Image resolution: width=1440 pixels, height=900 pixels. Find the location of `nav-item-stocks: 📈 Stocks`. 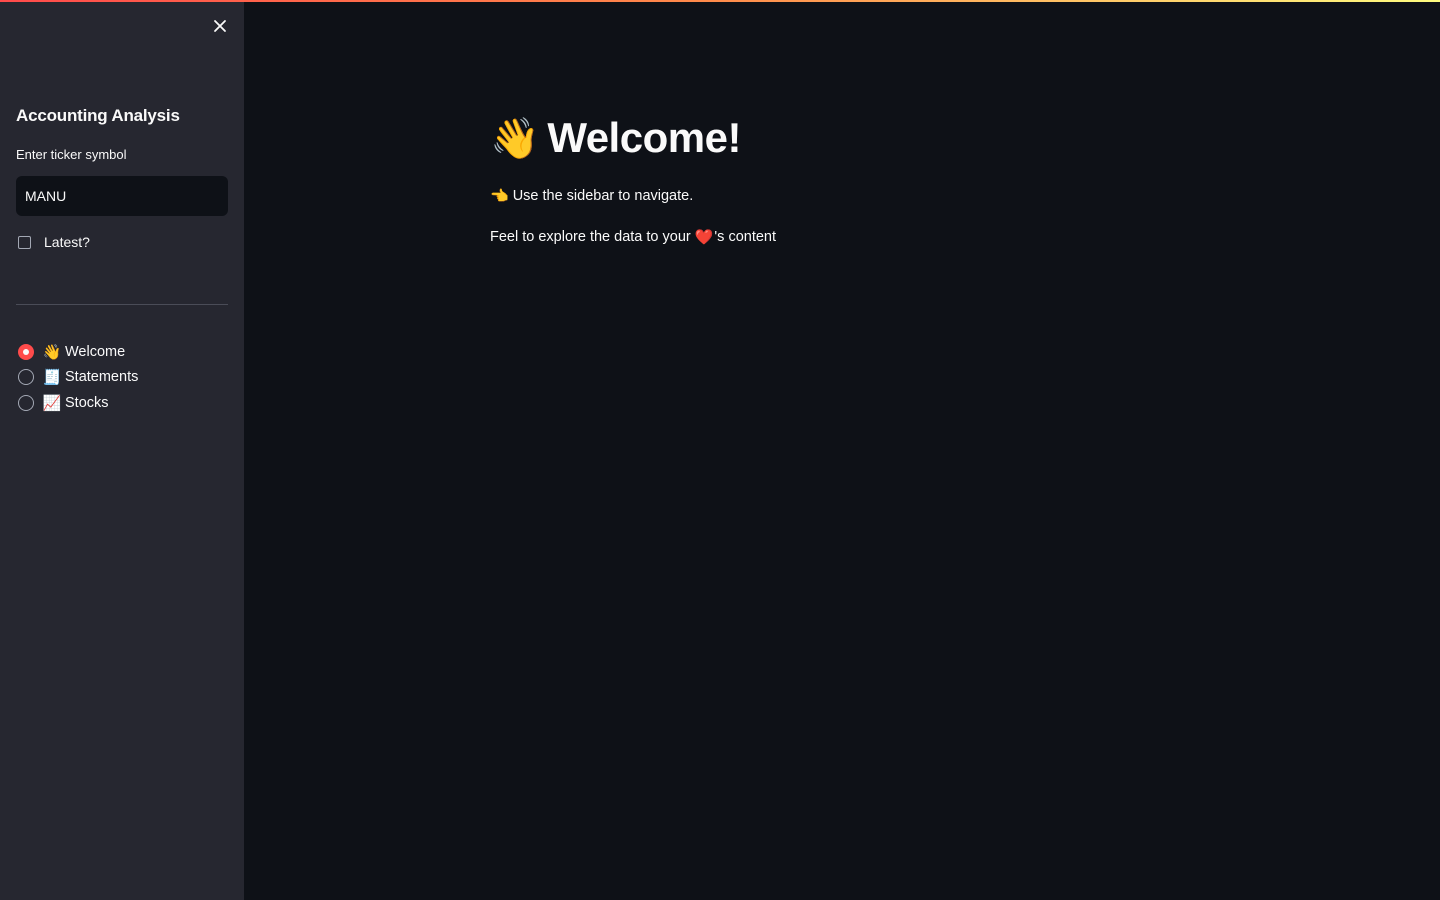

nav-item-stocks: 📈 Stocks is located at coordinates (77, 403).